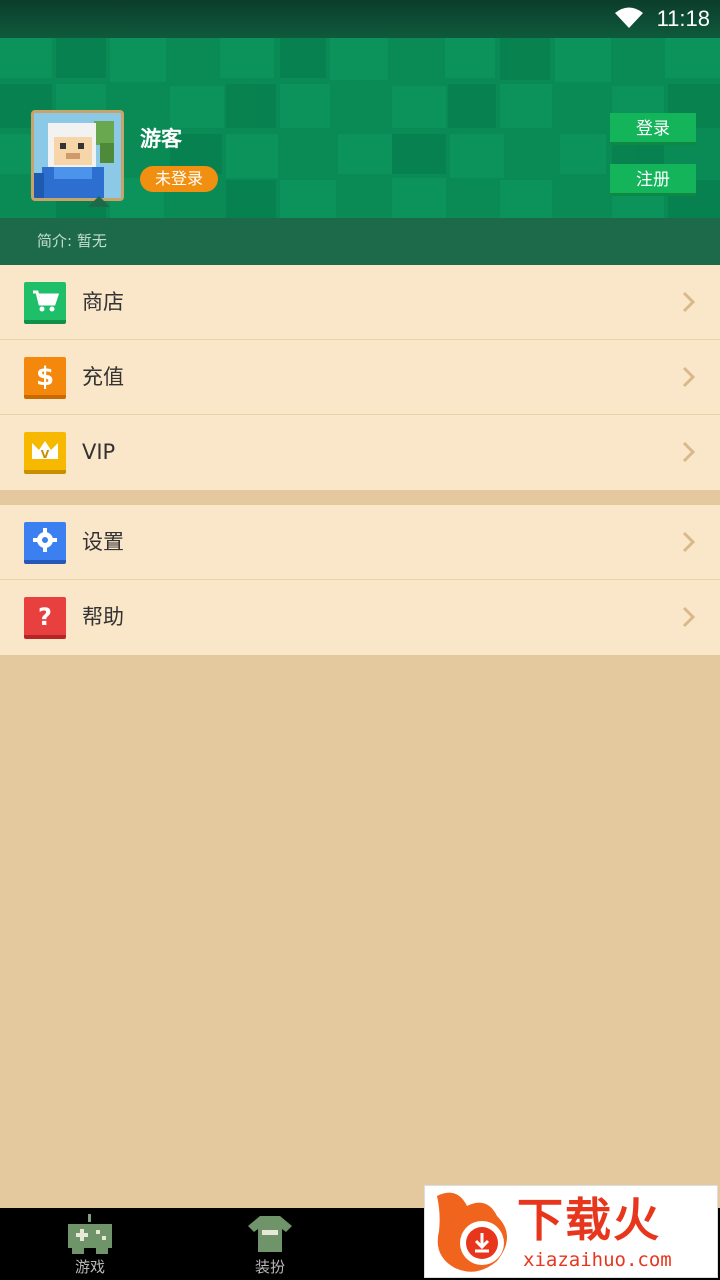 This screenshot has height=1280, width=720. What do you see at coordinates (653, 129) in the screenshot?
I see `login-button: 登录` at bounding box center [653, 129].